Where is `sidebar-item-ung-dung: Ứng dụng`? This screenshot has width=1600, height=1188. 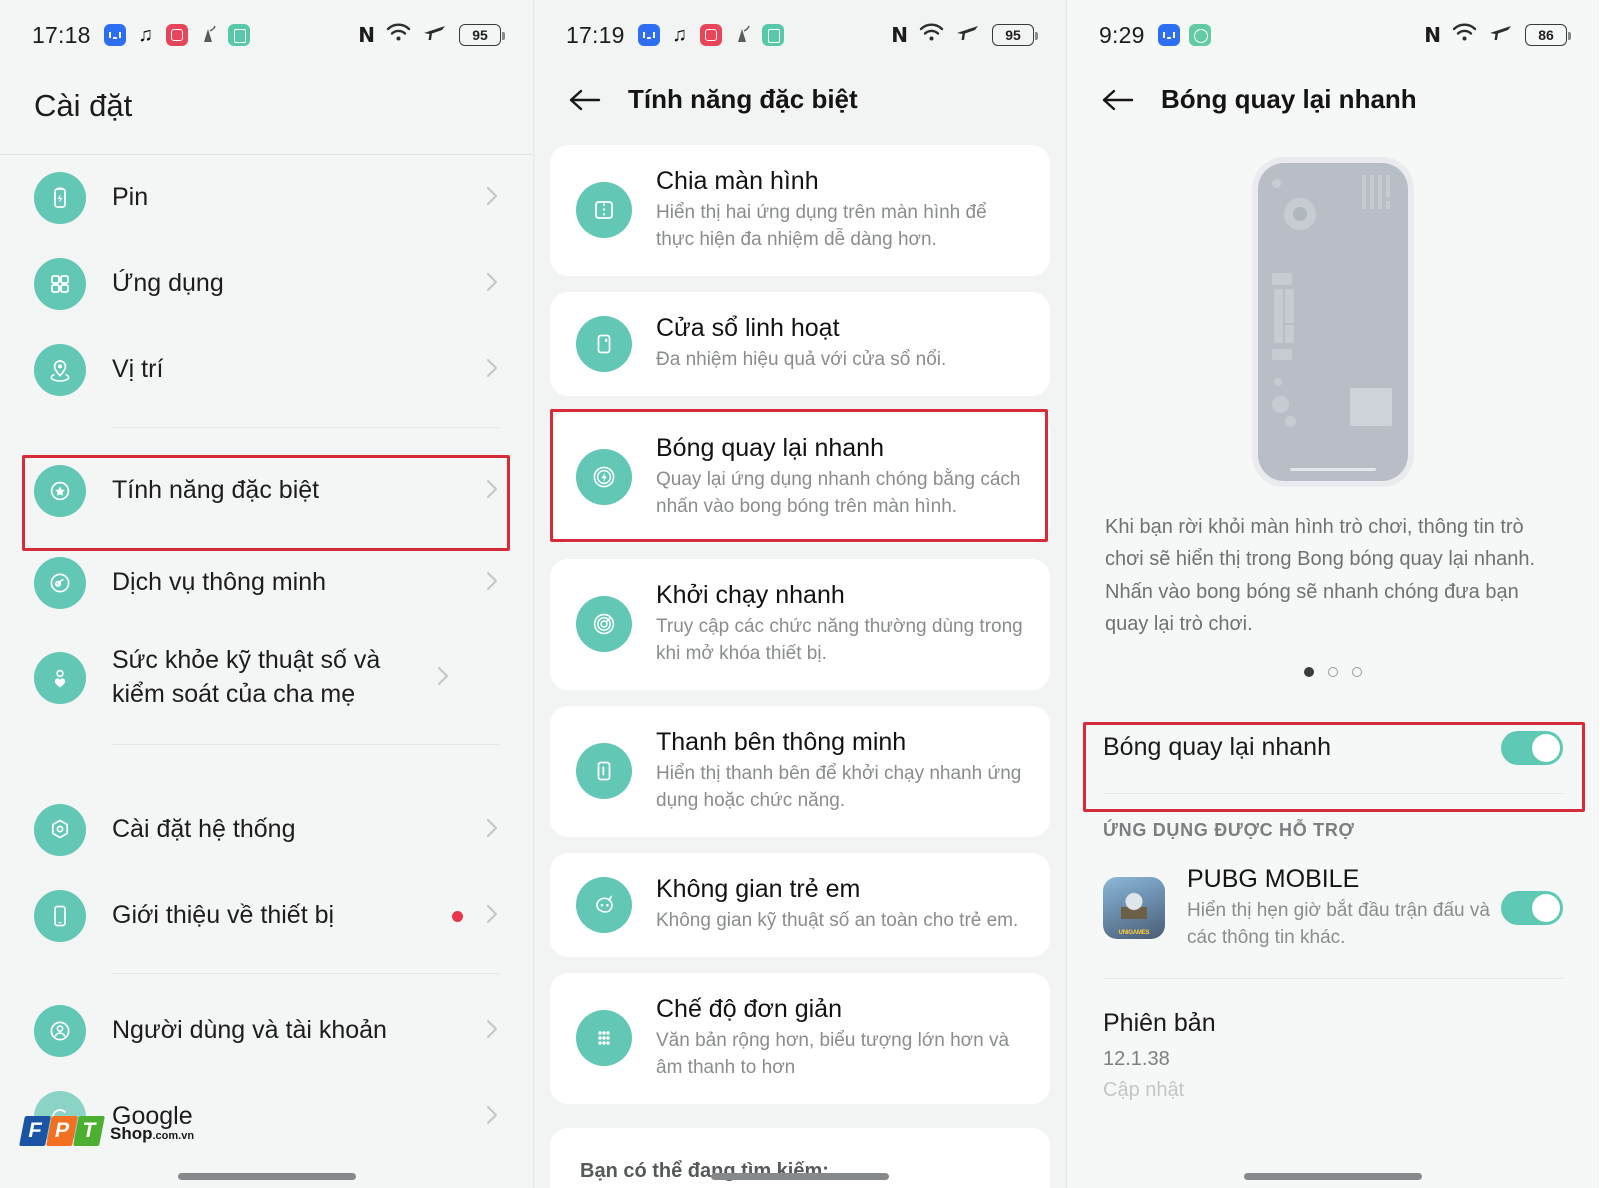 sidebar-item-ung-dung: Ứng dụng is located at coordinates (266, 284).